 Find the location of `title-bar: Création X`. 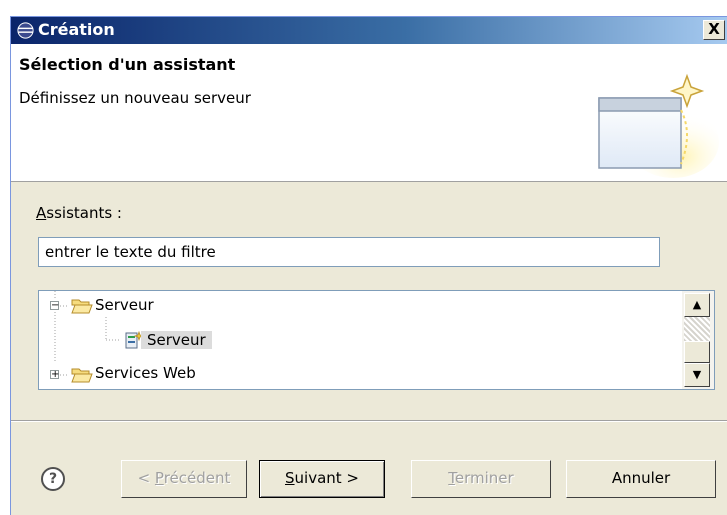

title-bar: Création X is located at coordinates (369, 30).